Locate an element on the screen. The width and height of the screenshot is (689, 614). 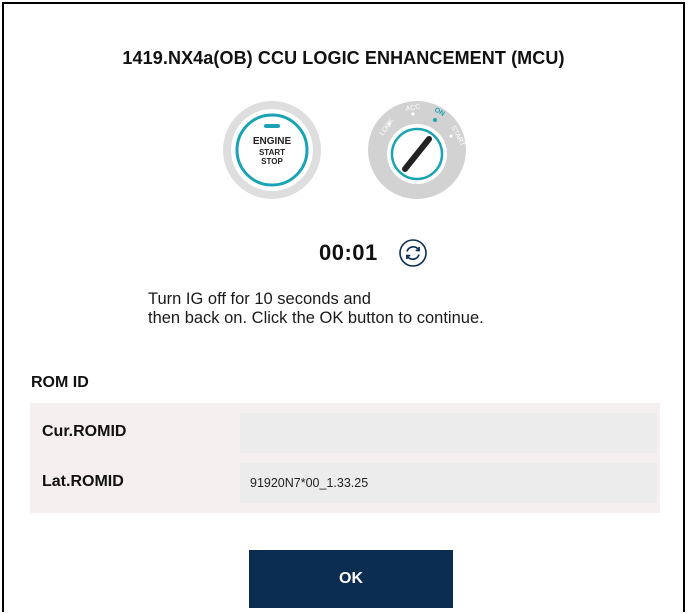
timer-row: 00:01 is located at coordinates (343, 256).